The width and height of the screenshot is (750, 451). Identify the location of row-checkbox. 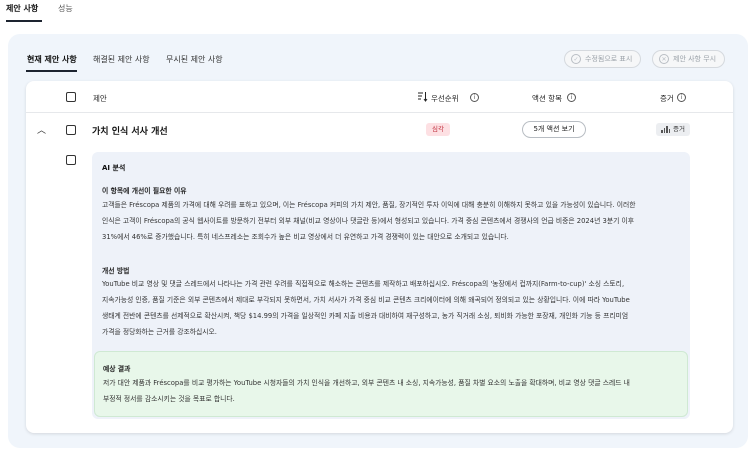
(71, 130).